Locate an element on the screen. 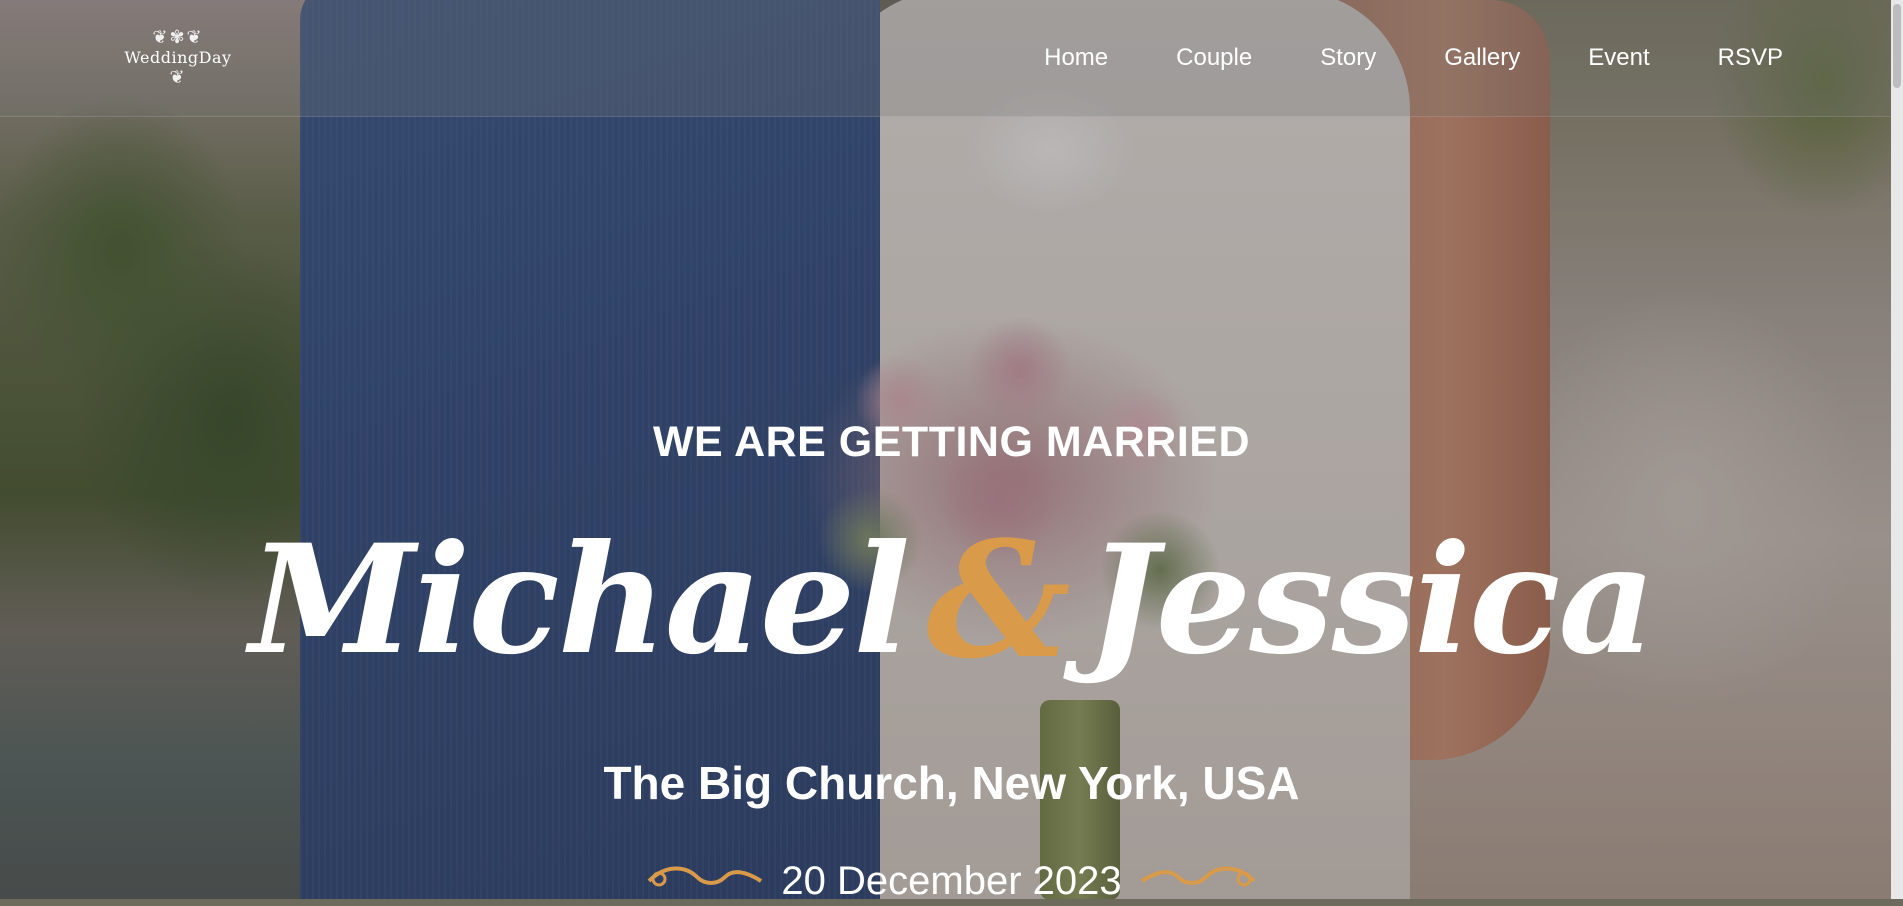  logo-text: WeddingDay is located at coordinates (178, 57).